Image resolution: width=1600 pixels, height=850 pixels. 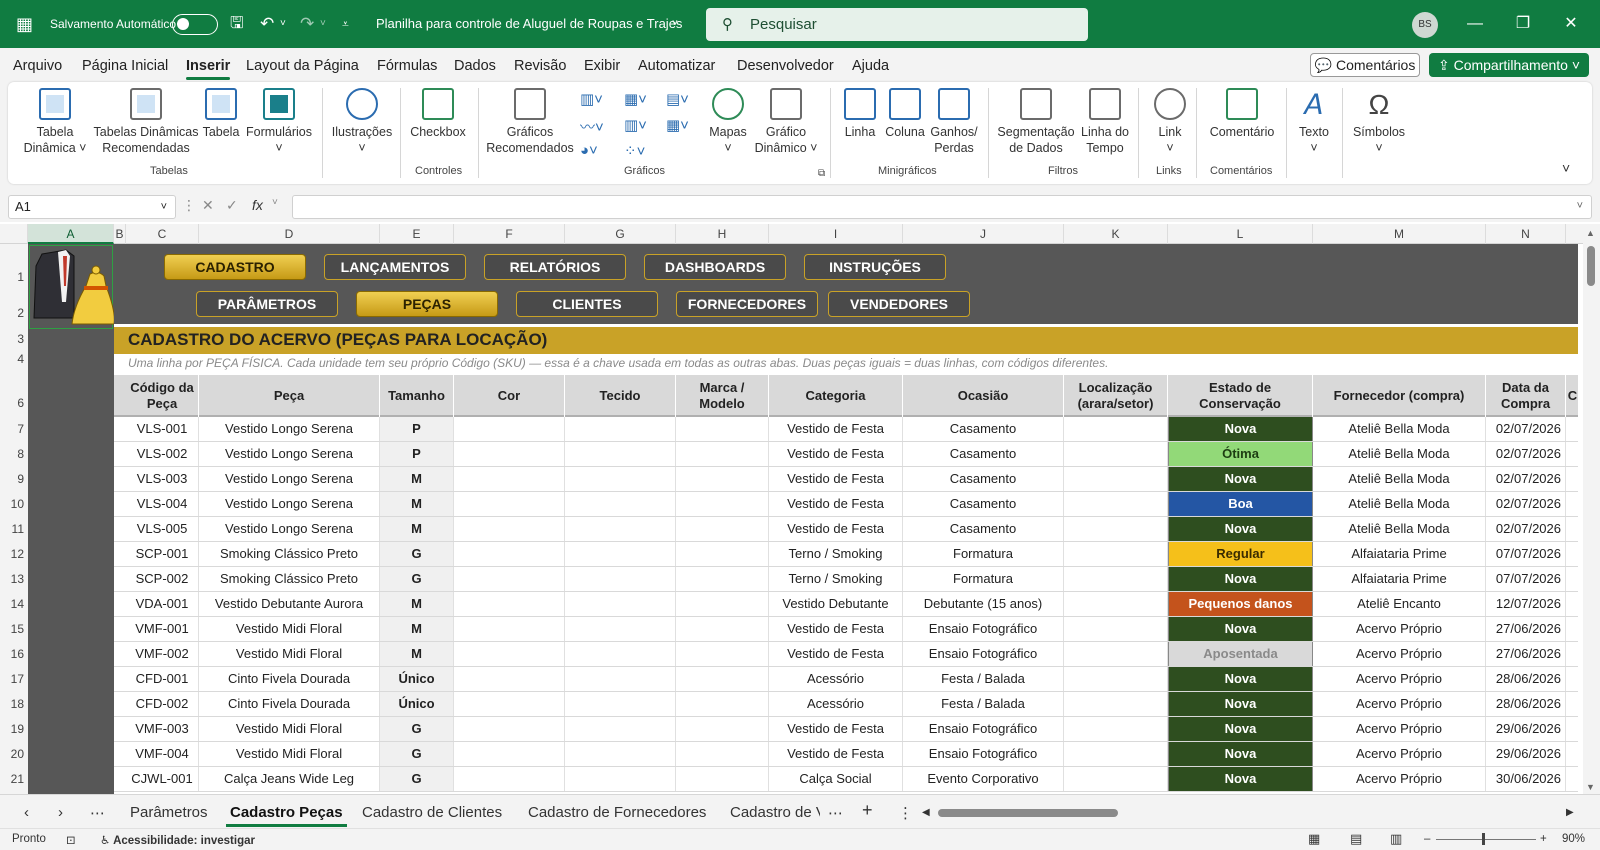 What do you see at coordinates (162, 554) in the screenshot?
I see `cell-codigo: SCP-001` at bounding box center [162, 554].